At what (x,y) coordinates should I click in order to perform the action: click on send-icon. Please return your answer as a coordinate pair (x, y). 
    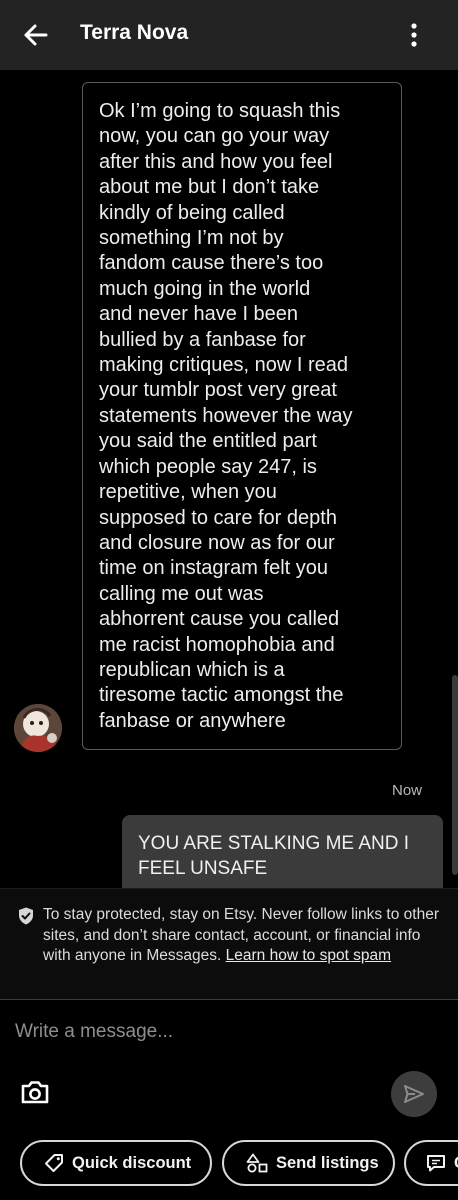
    Looking at the image, I should click on (414, 1094).